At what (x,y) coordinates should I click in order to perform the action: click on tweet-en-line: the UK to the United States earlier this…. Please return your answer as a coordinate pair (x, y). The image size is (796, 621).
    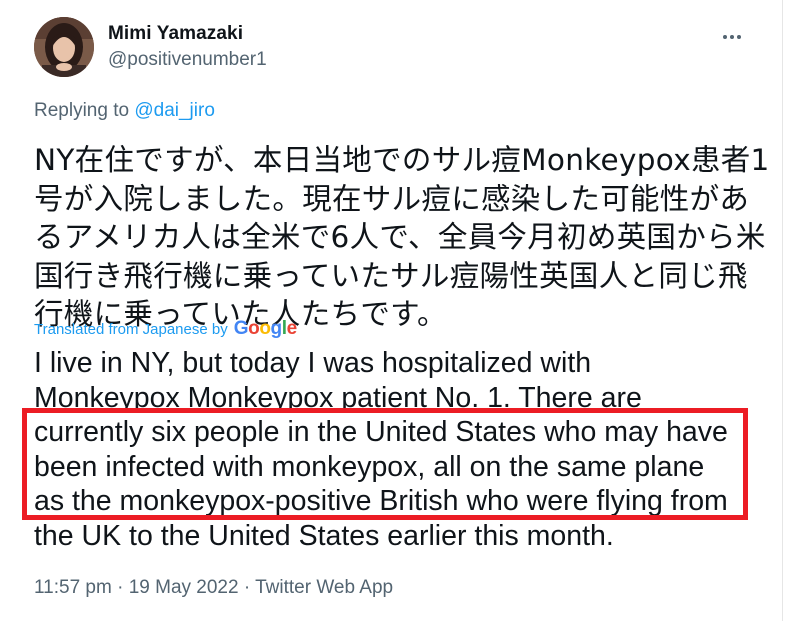
    Looking at the image, I should click on (324, 535).